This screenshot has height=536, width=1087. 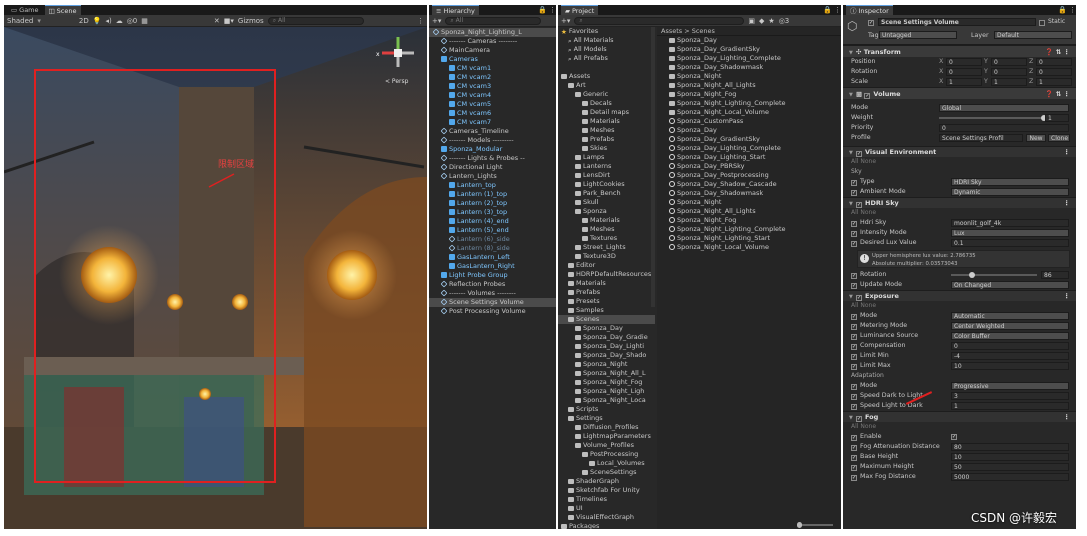 What do you see at coordinates (492, 32) in the screenshot?
I see `hierarchy-item: Sponza_Night_Lighting_L` at bounding box center [492, 32].